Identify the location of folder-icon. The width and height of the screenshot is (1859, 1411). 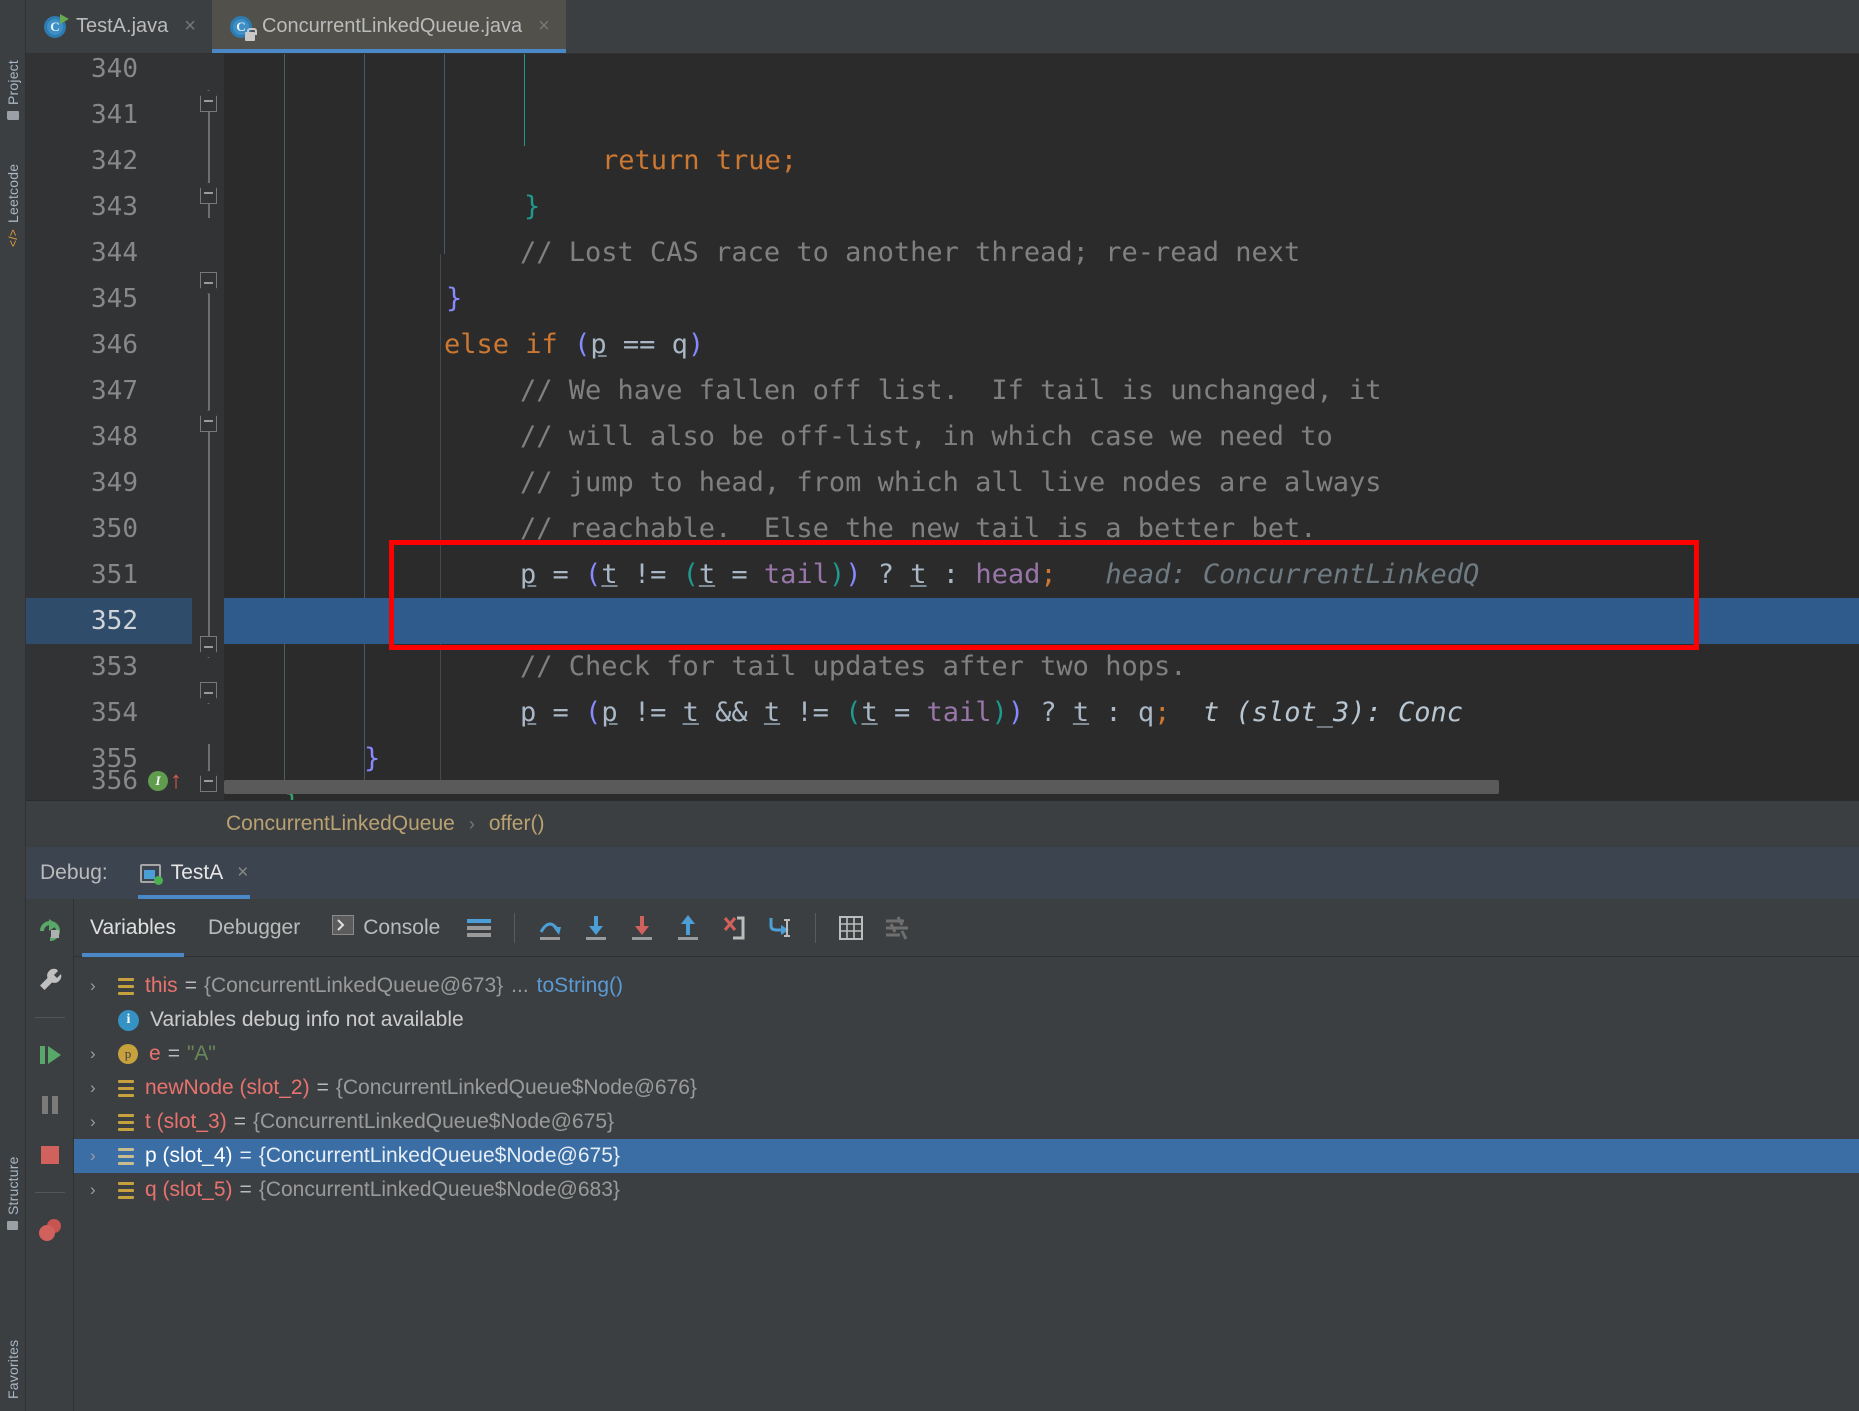
(13, 115).